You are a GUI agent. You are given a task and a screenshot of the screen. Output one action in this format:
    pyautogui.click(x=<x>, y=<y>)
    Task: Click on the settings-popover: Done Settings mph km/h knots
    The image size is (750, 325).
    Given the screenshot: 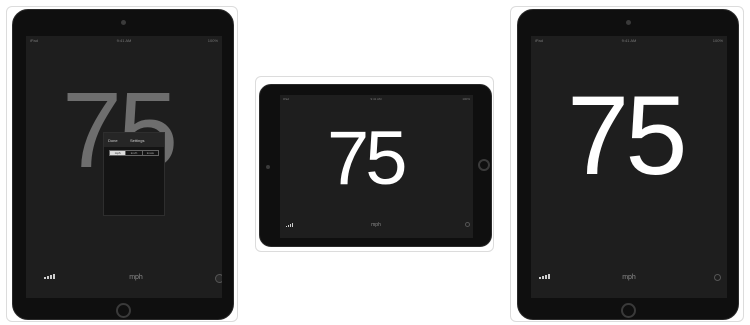 What is the action you would take?
    pyautogui.click(x=134, y=174)
    